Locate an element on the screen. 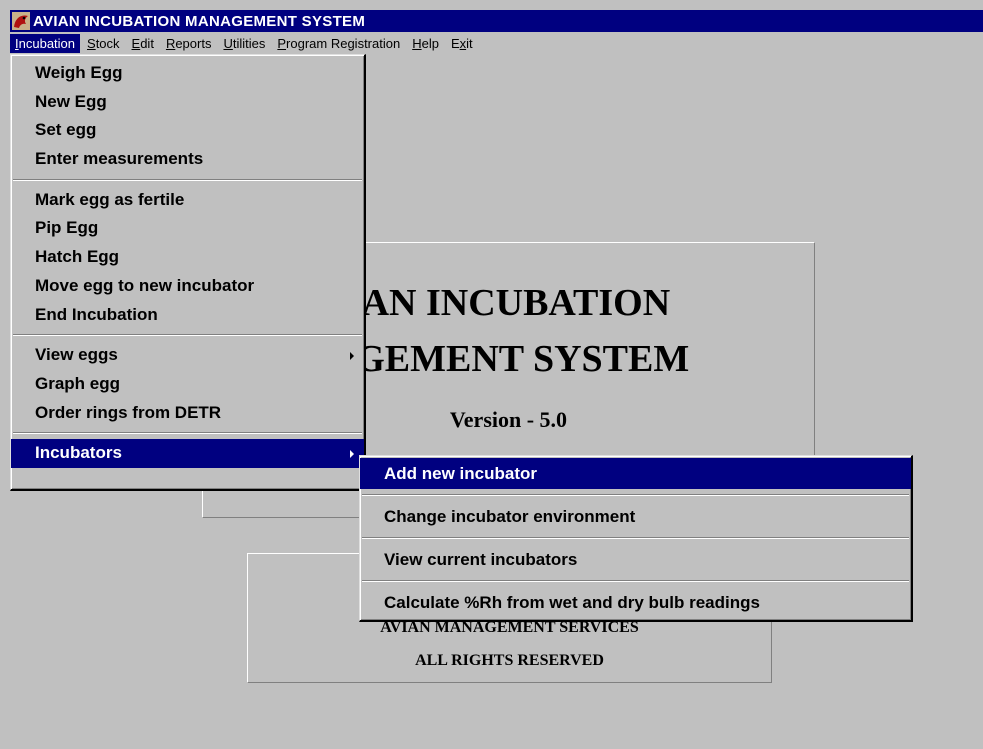 This screenshot has height=749, width=983. menu-help-mnemonic: H is located at coordinates (417, 43).